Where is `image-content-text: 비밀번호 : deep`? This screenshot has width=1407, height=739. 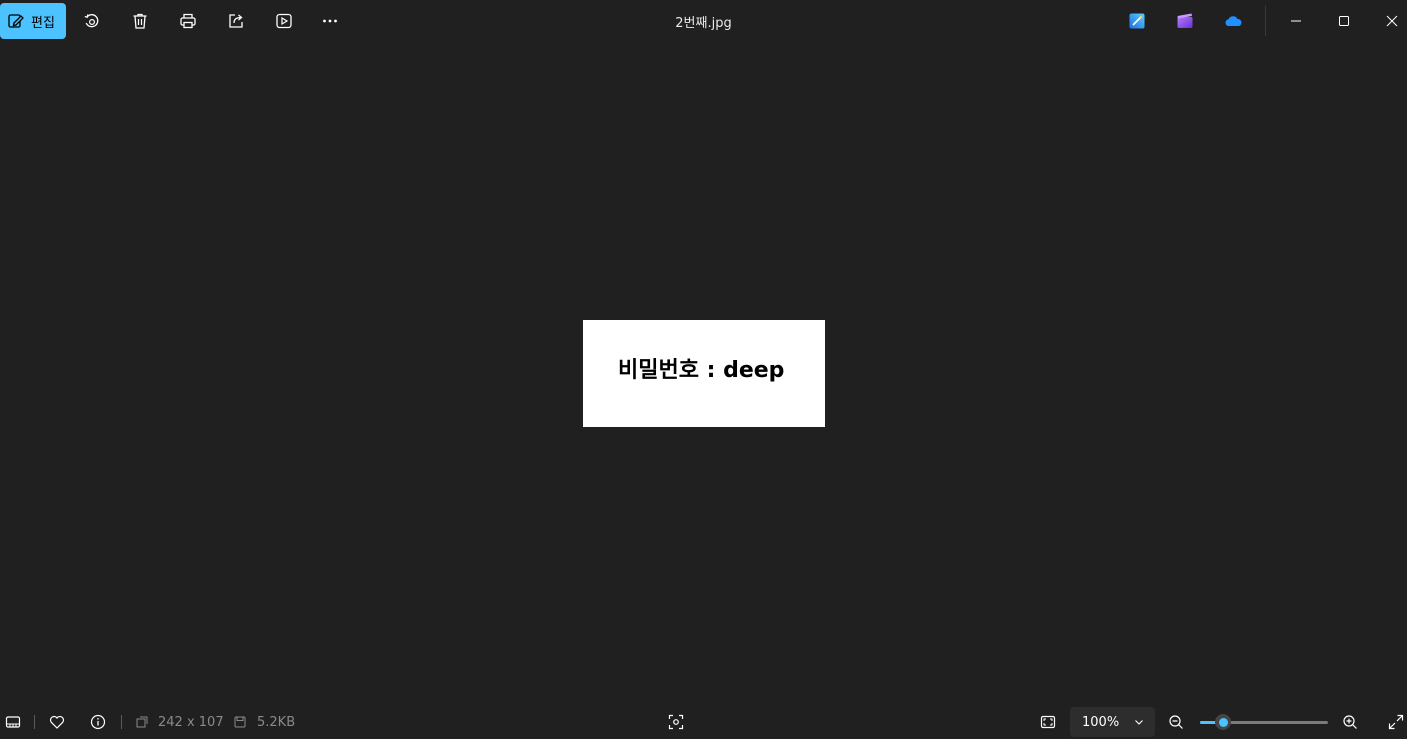 image-content-text: 비밀번호 : deep is located at coordinates (701, 370).